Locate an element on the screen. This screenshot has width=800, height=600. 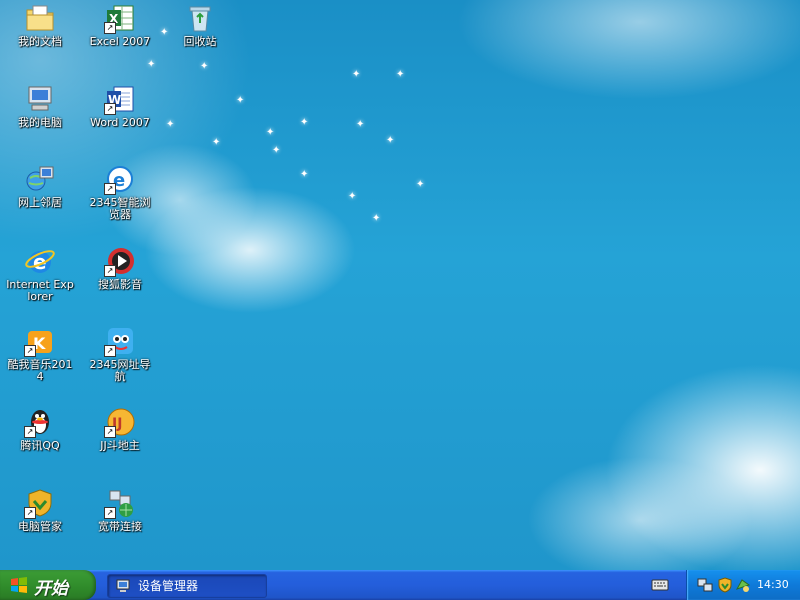
sohu-video-icon: ↗ is located at coordinates (120, 261).